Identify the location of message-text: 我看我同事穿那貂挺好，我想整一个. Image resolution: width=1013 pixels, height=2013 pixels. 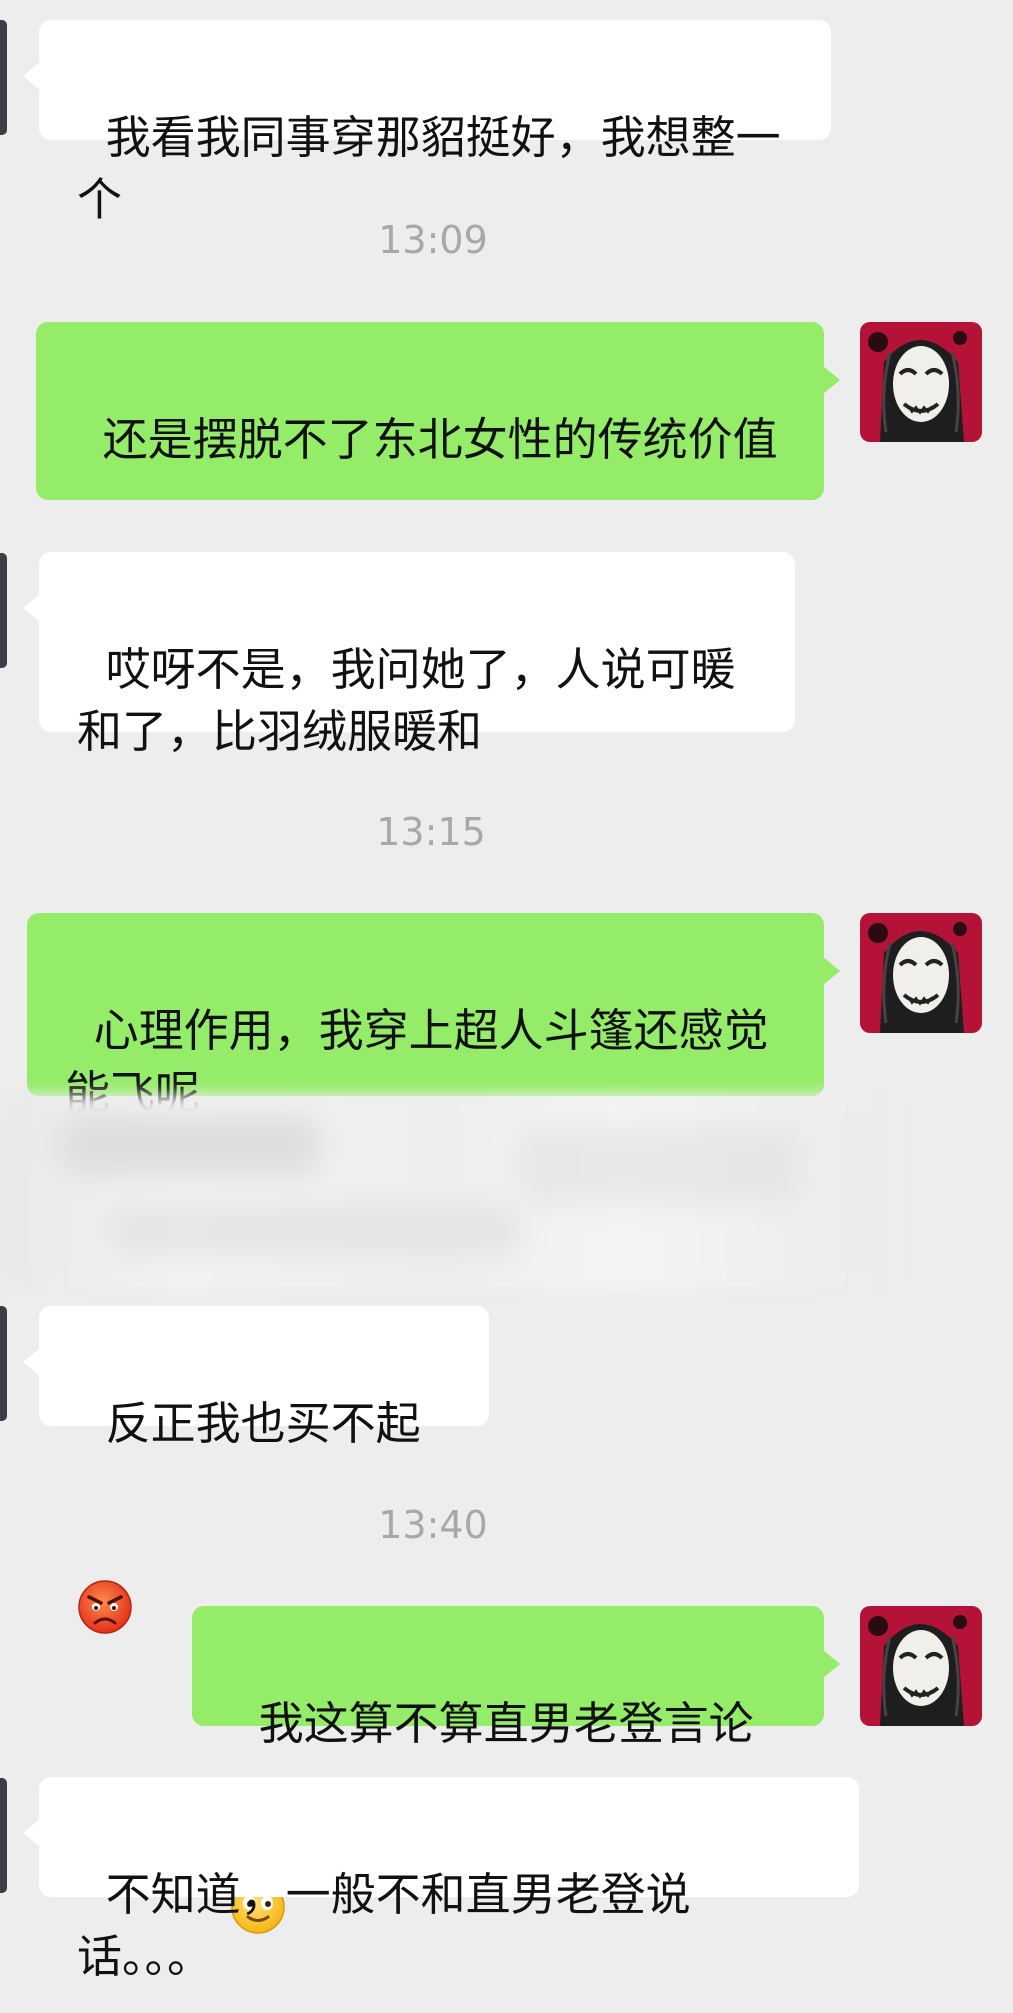
(429, 168).